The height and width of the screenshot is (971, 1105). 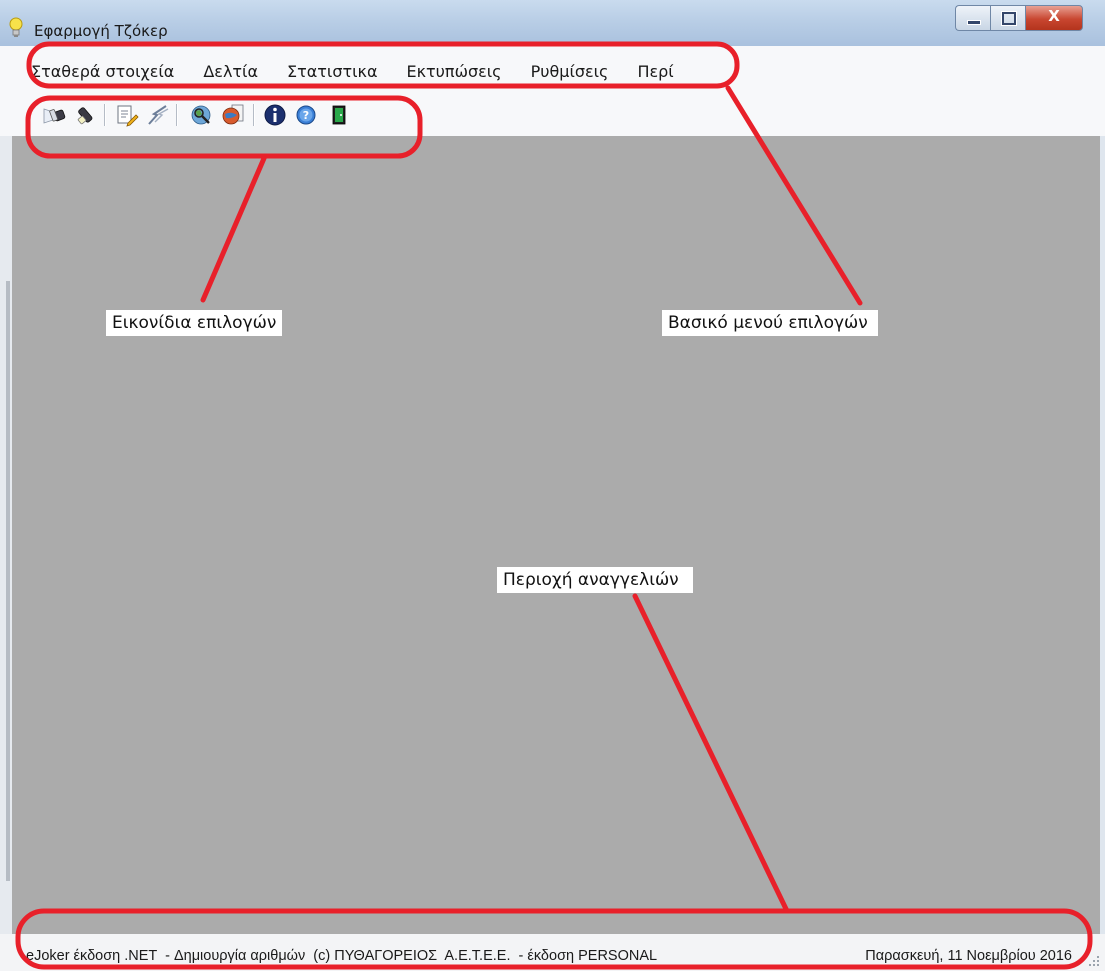 I want to click on globe-document-icon, so click(x=233, y=115).